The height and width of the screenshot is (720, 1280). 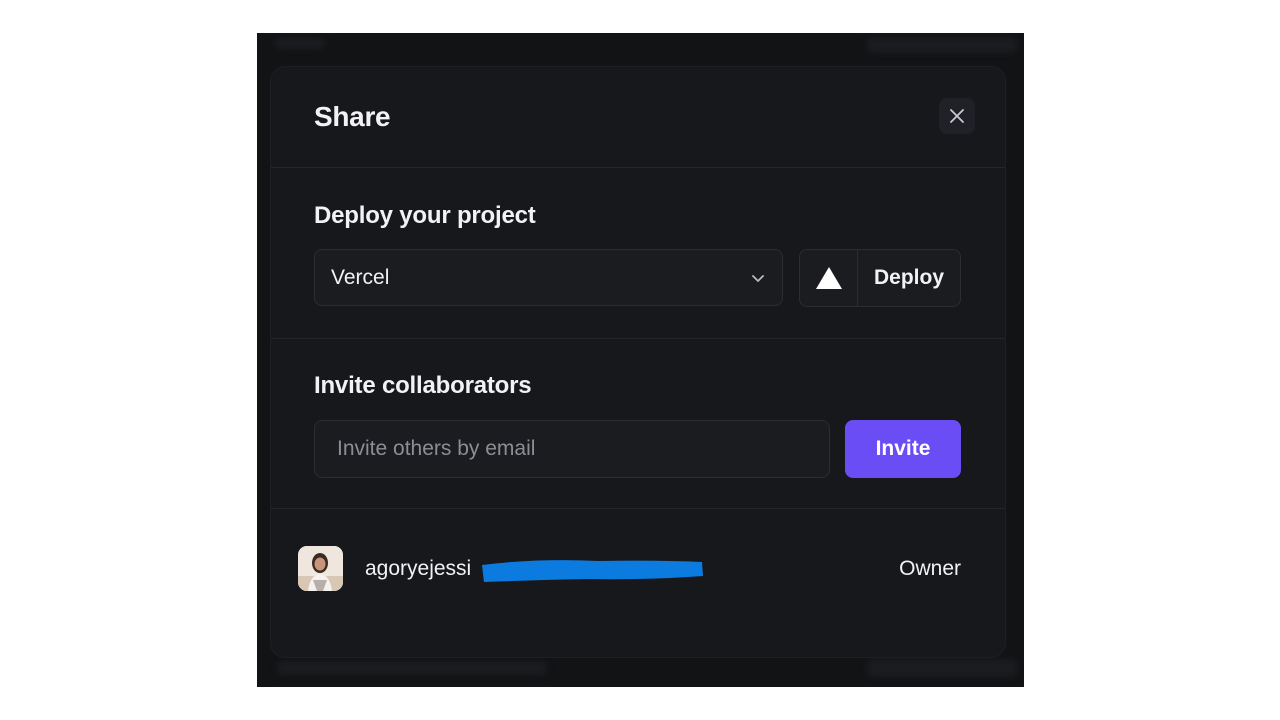 I want to click on deploy-provider-select: Vercel, so click(x=548, y=277).